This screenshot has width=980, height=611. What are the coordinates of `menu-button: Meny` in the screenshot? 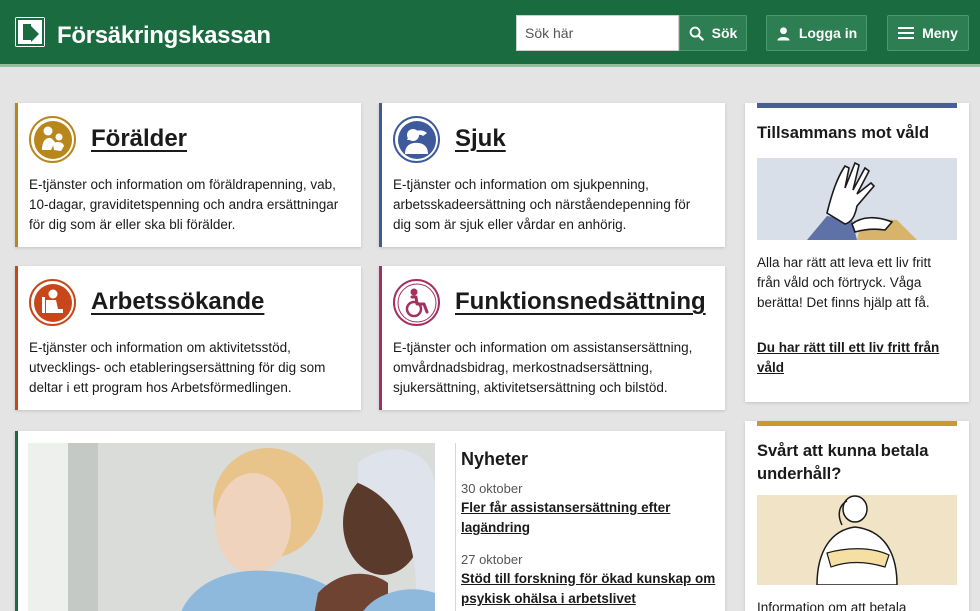 It's located at (928, 33).